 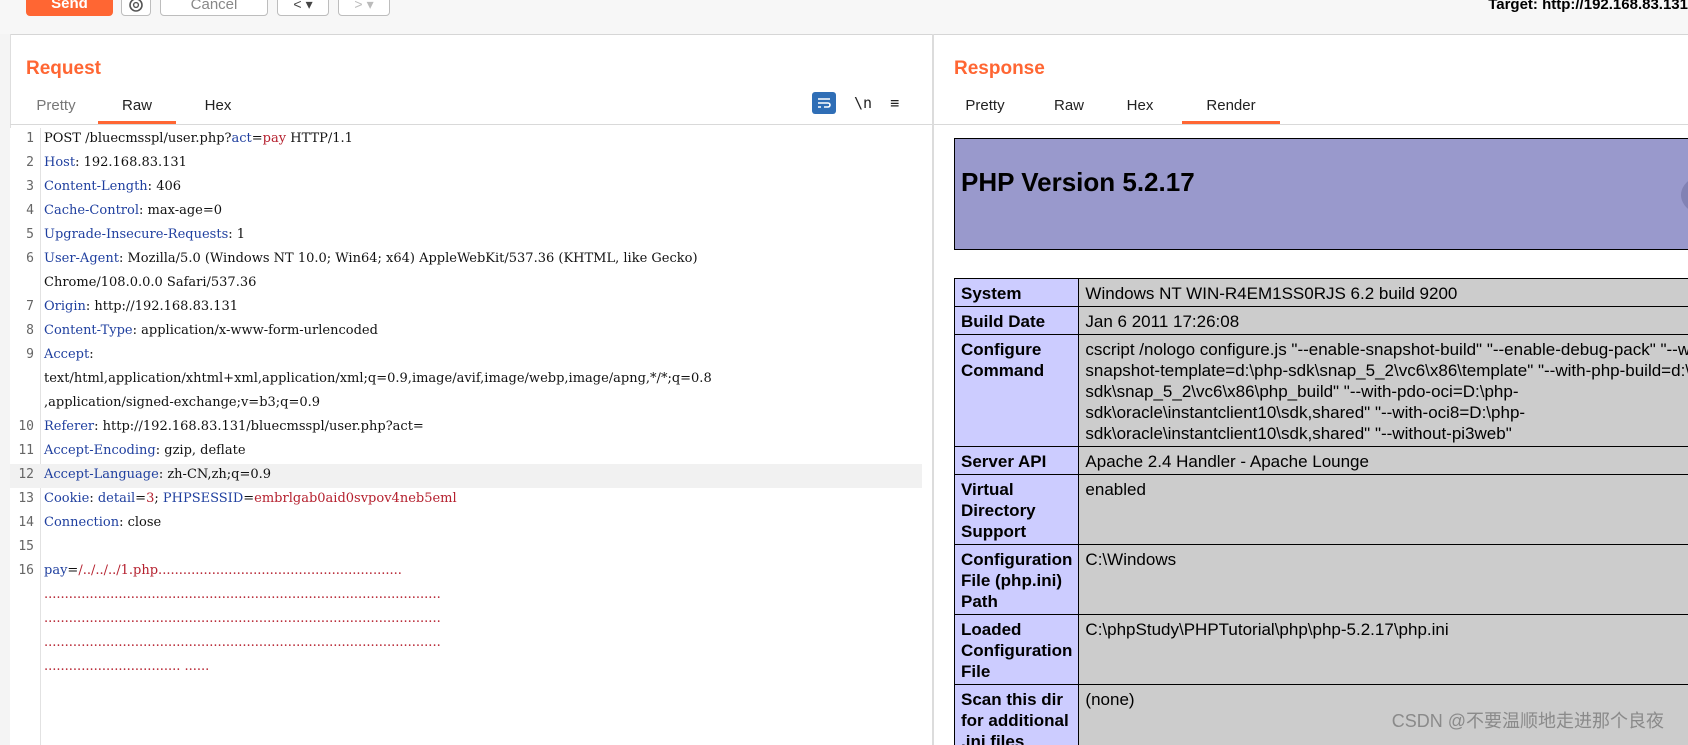 I want to click on cookie-value: embrlgab0aid0svpov4neb5eml, so click(x=355, y=498).